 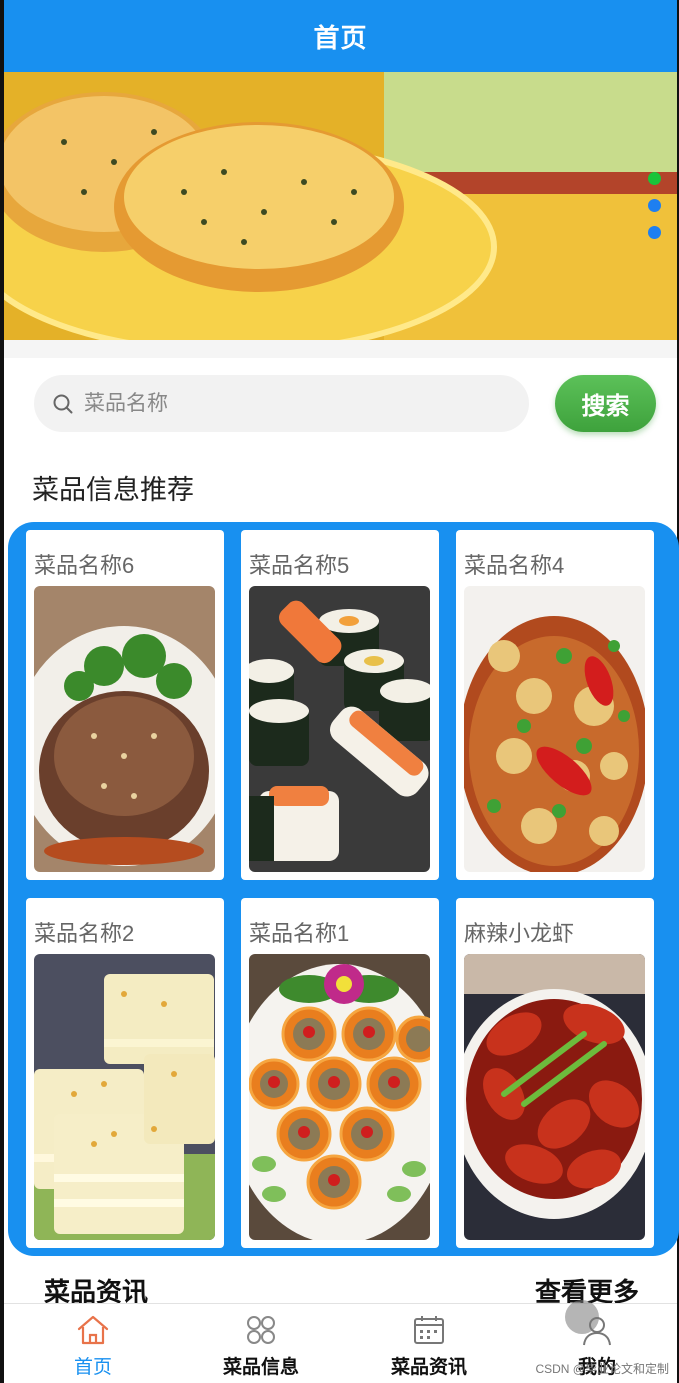 I want to click on dish-name: 菜品名称4, so click(x=514, y=565).